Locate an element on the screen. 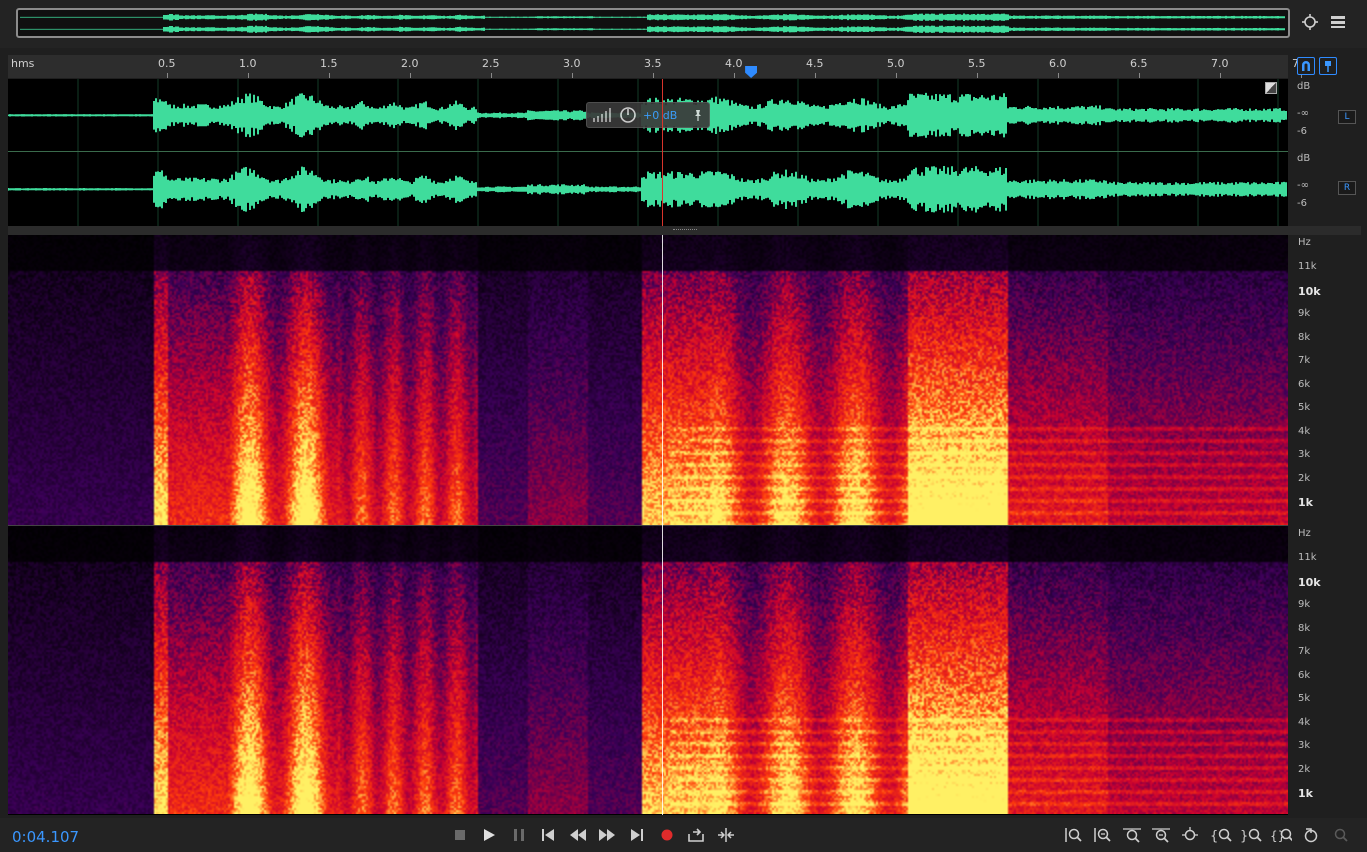 The image size is (1367, 852). db-scale-right: dB -∞ -6 is located at coordinates (1317, 188).